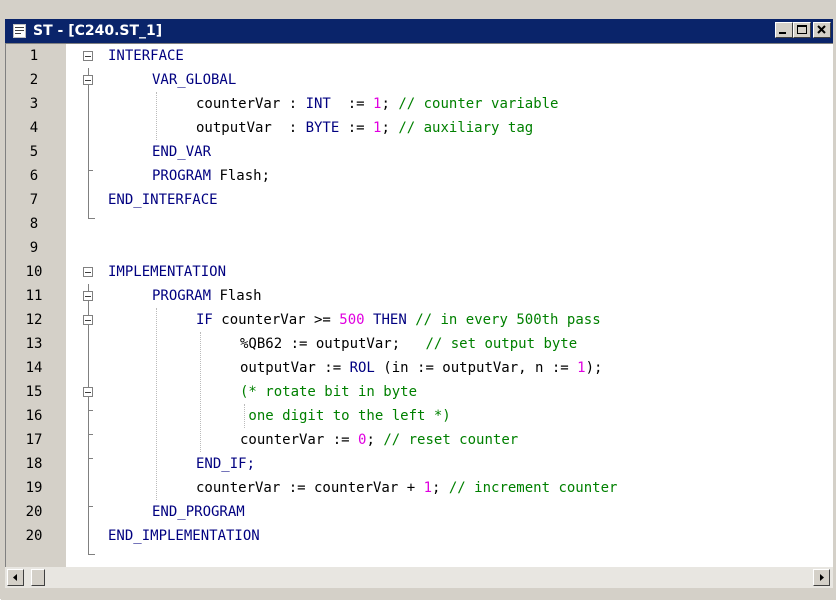  Describe the element at coordinates (38, 577) in the screenshot. I see `scroll-thumb` at that location.